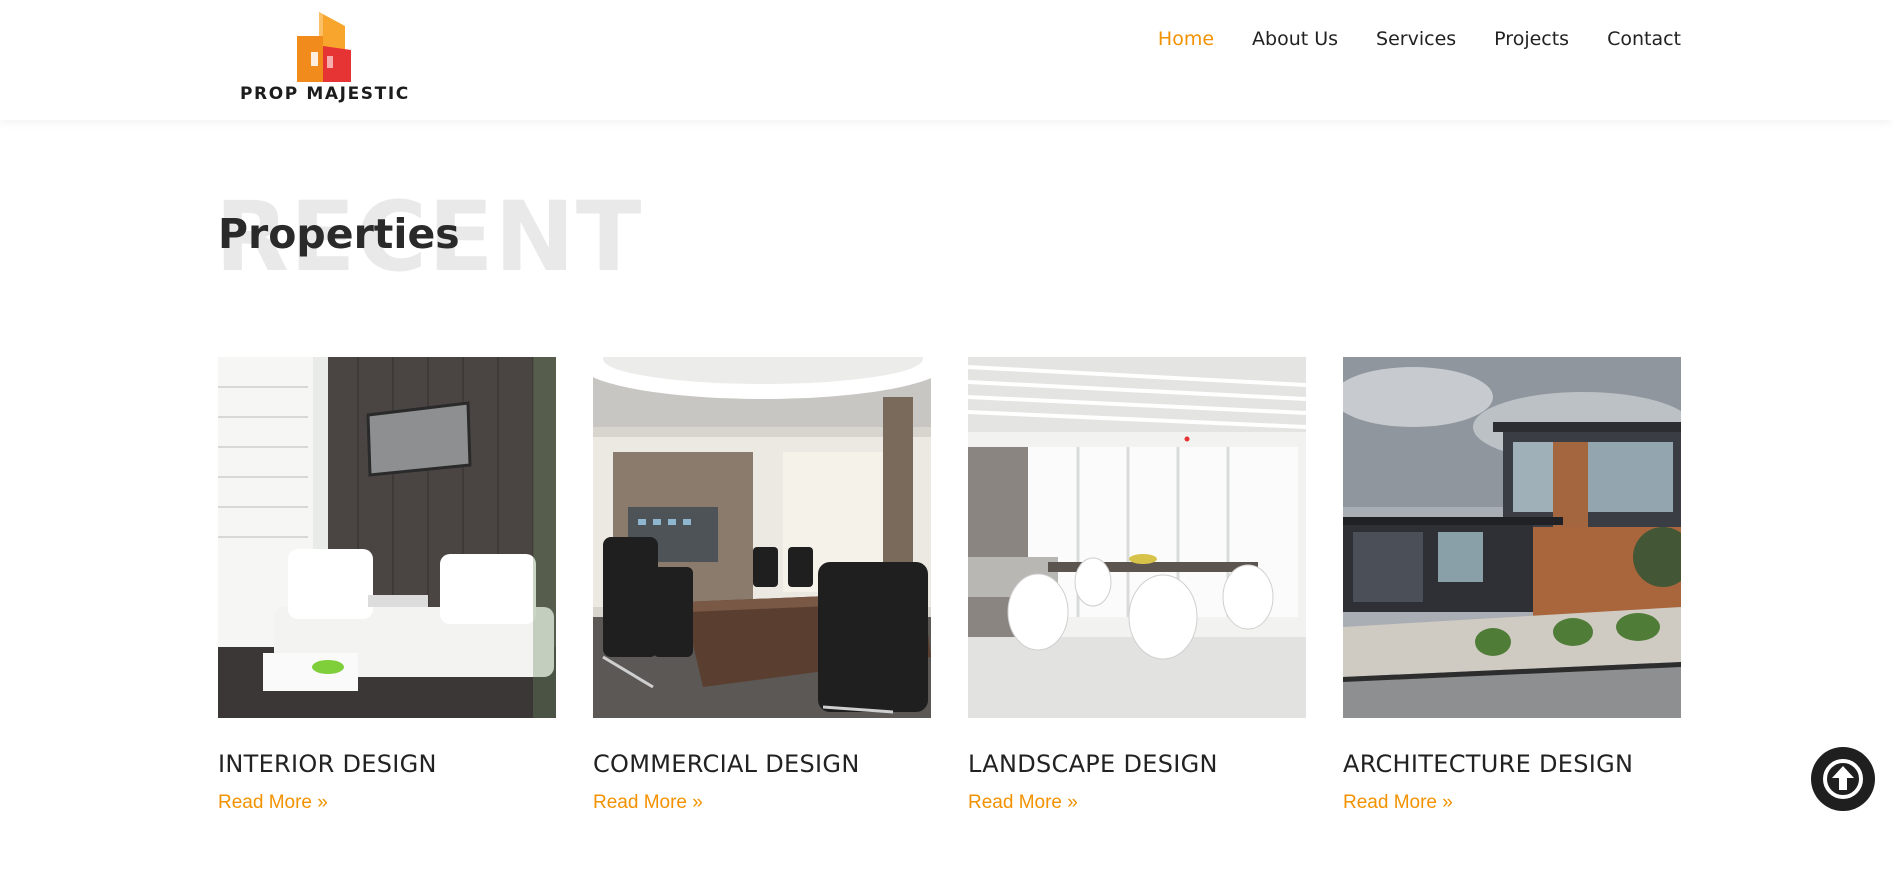  Describe the element at coordinates (1531, 39) in the screenshot. I see `nav-projects: Projects` at that location.